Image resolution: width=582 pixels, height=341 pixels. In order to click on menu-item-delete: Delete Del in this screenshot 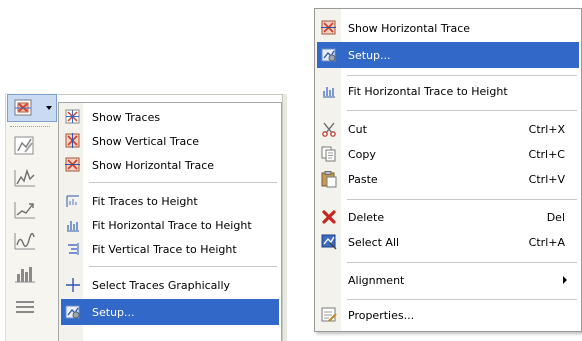, I will do `click(448, 217)`.